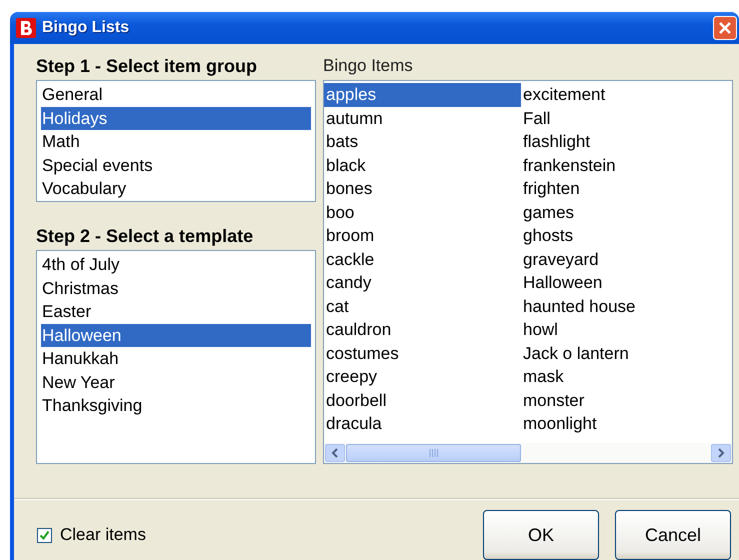 Image resolution: width=739 pixels, height=560 pixels. I want to click on list-item: howl, so click(619, 330).